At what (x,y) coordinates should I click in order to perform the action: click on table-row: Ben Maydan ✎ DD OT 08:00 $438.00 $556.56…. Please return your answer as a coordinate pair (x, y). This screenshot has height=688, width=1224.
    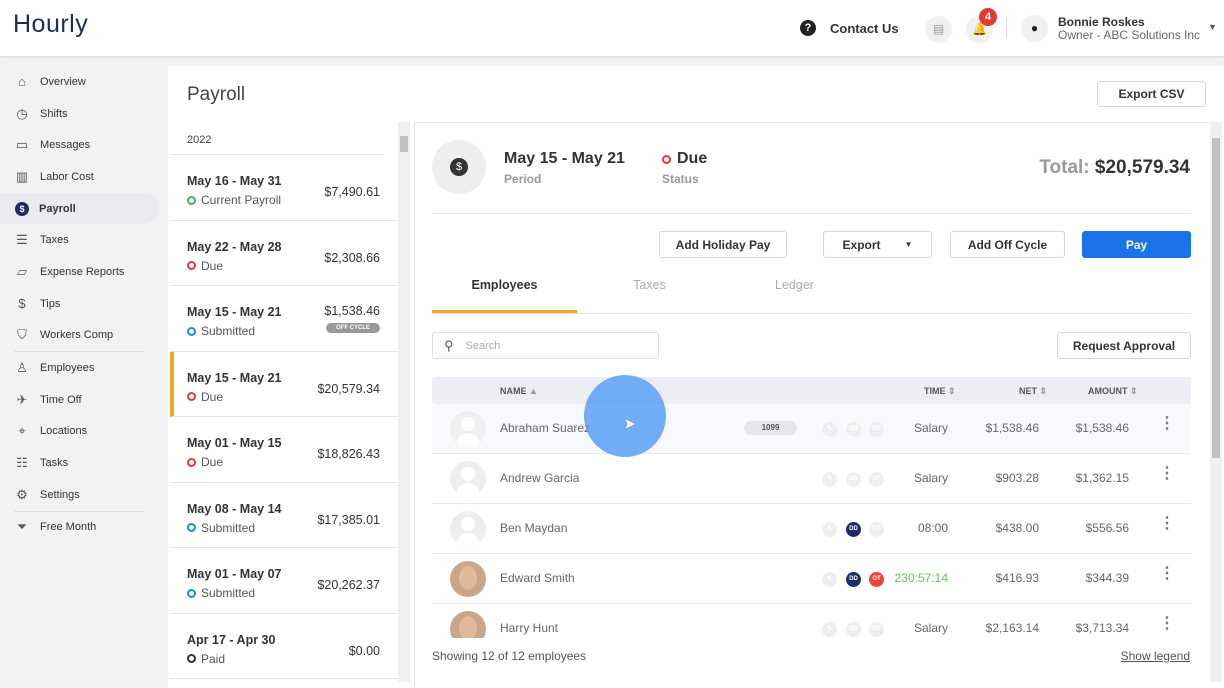
    Looking at the image, I should click on (811, 529).